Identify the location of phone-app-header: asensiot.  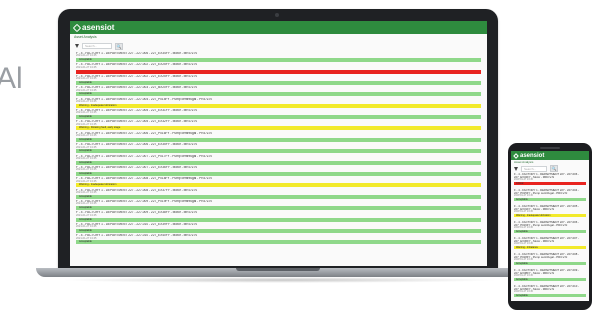
(550, 155).